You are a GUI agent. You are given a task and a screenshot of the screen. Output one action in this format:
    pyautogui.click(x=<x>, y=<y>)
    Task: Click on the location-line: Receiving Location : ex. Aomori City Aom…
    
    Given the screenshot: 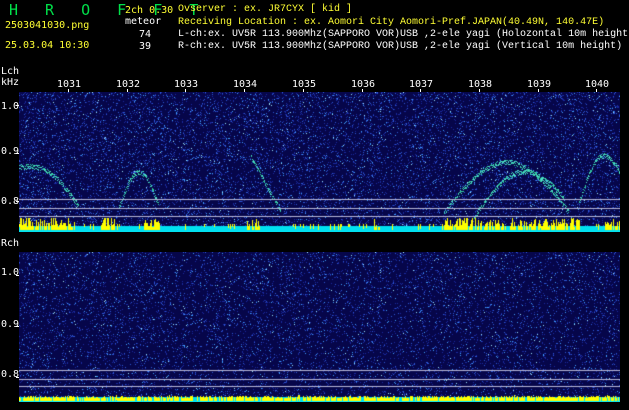 What is the action you would take?
    pyautogui.click(x=391, y=22)
    